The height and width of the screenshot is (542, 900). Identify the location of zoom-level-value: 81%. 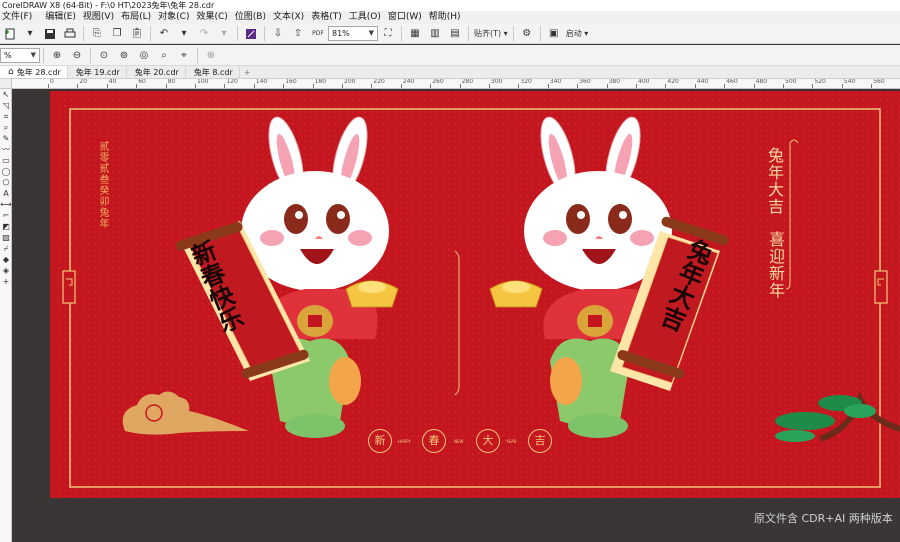
(341, 33).